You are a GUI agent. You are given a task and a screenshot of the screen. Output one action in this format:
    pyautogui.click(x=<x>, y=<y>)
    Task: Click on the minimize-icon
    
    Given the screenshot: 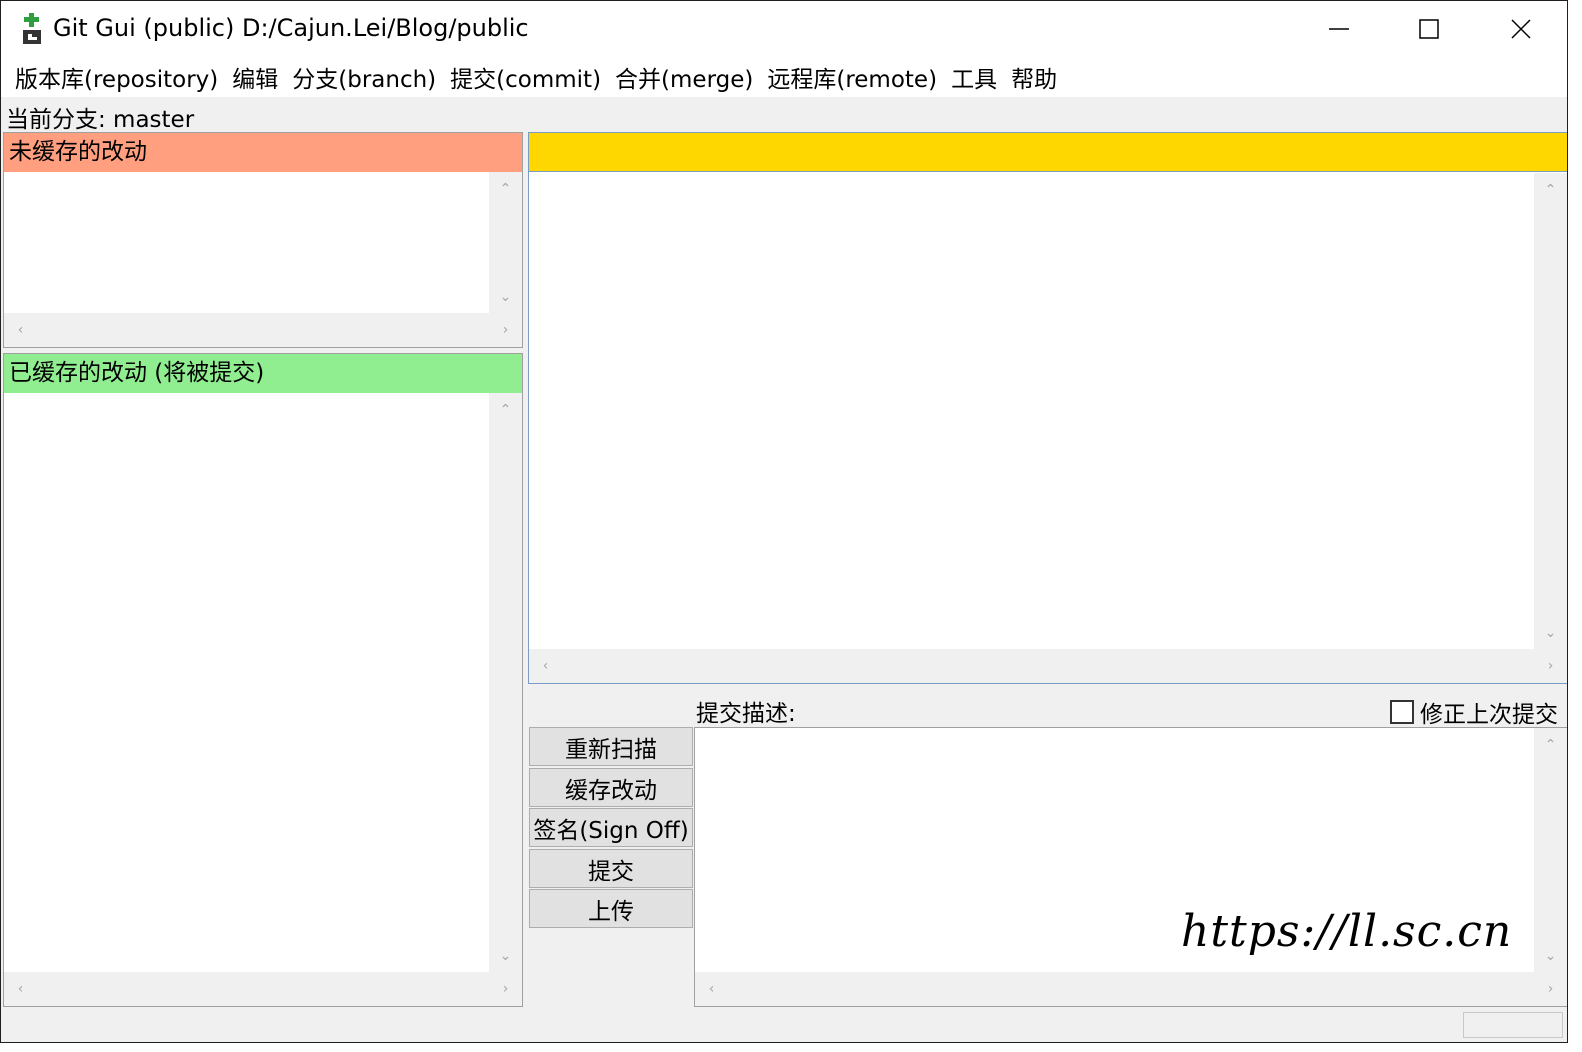 What is the action you would take?
    pyautogui.click(x=1339, y=29)
    